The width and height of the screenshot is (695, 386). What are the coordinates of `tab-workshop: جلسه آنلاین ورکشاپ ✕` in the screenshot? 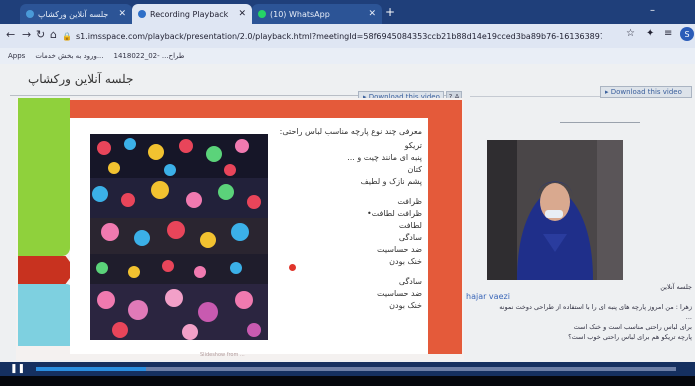 It's located at (76, 14).